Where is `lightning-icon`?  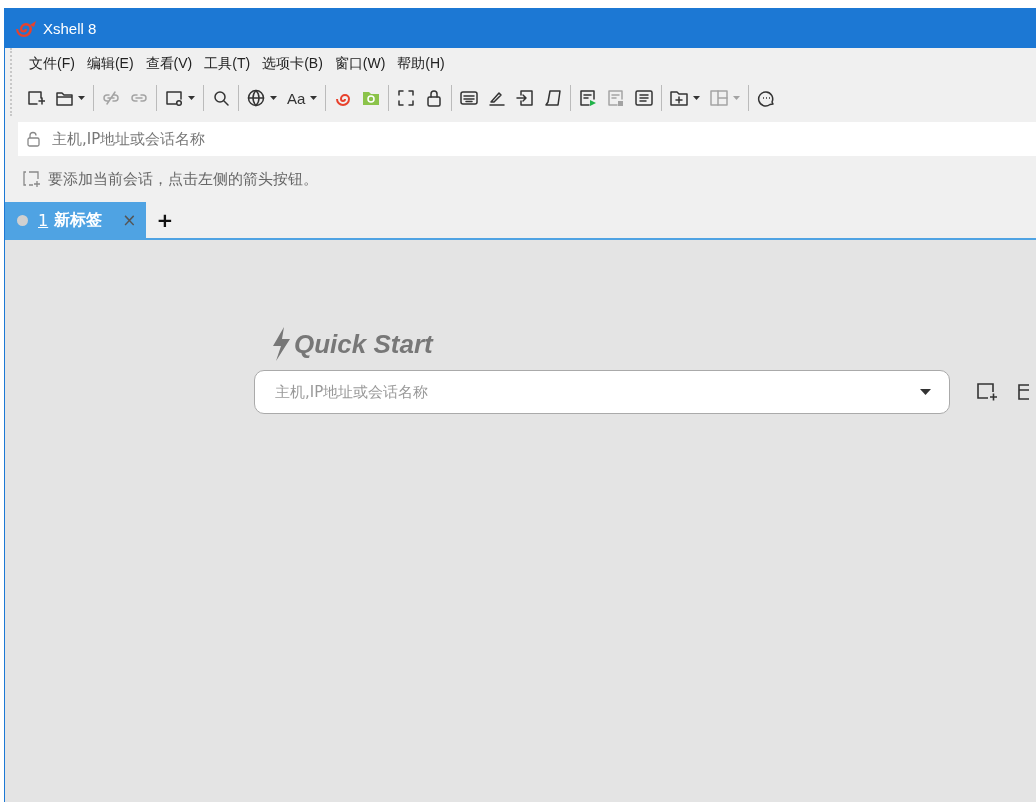 lightning-icon is located at coordinates (281, 344).